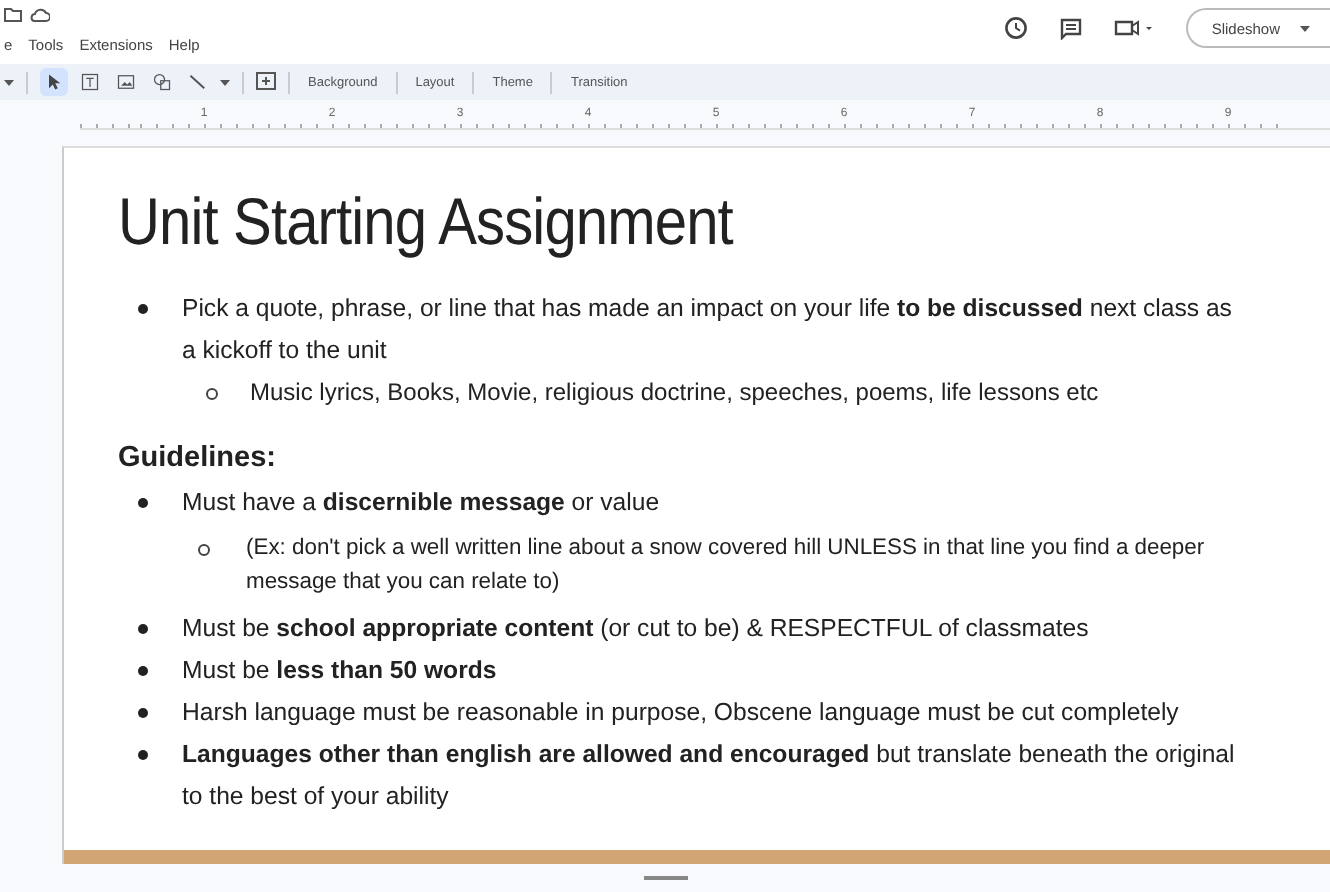 The image size is (1330, 892). I want to click on bullet-text: Must be less than 50 words, so click(339, 671).